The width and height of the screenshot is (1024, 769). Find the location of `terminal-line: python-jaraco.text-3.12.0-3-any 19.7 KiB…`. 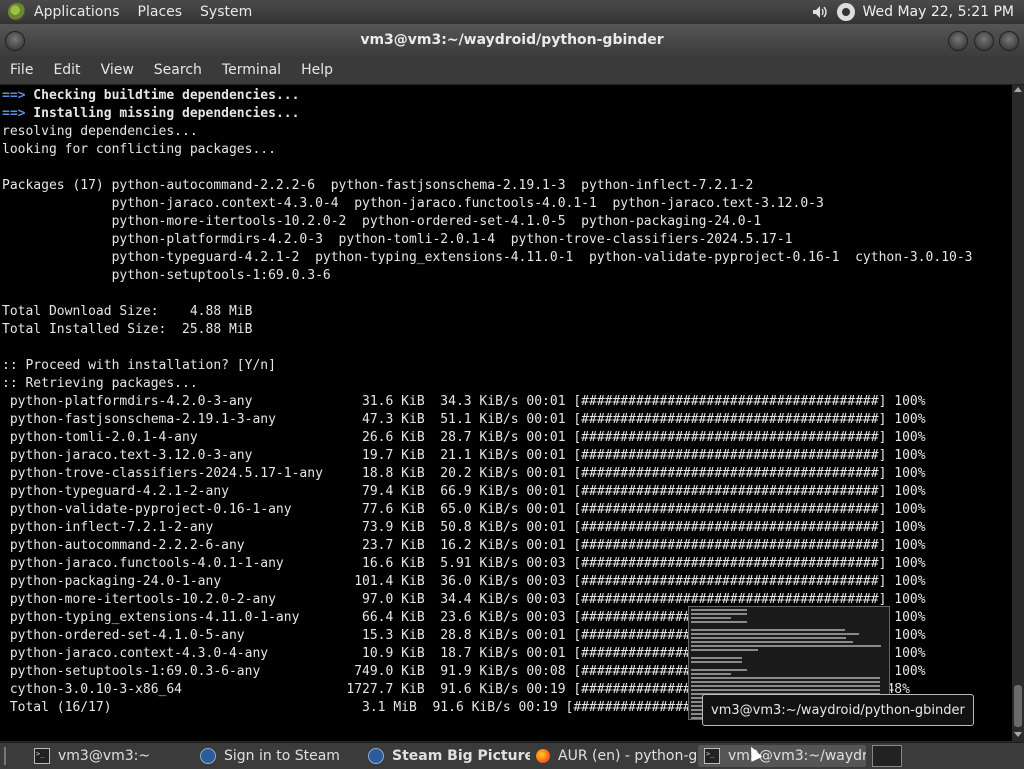

terminal-line: python-jaraco.text-3.12.0-3-any 19.7 KiB… is located at coordinates (487, 456).